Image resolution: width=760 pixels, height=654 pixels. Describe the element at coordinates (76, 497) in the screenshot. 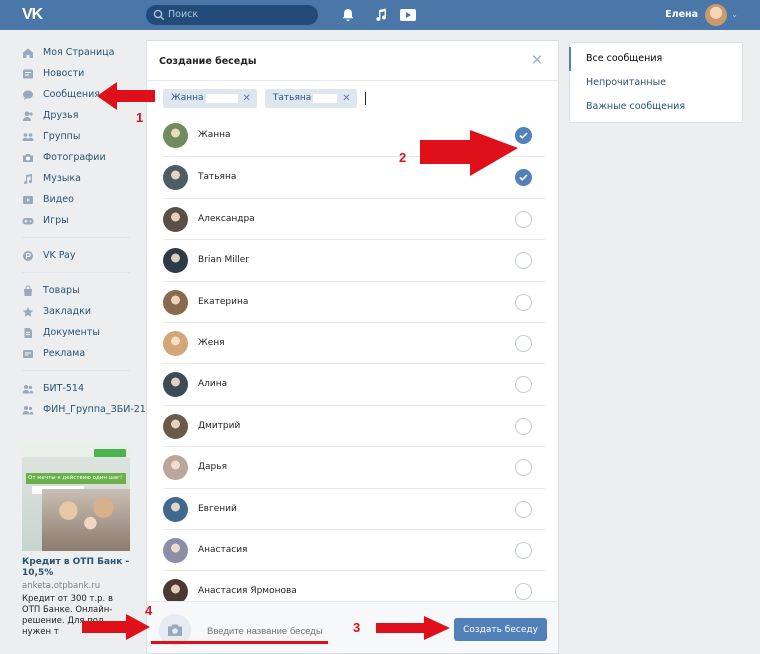

I see `ad-banner-image: От мечты к действию один шаг!` at that location.